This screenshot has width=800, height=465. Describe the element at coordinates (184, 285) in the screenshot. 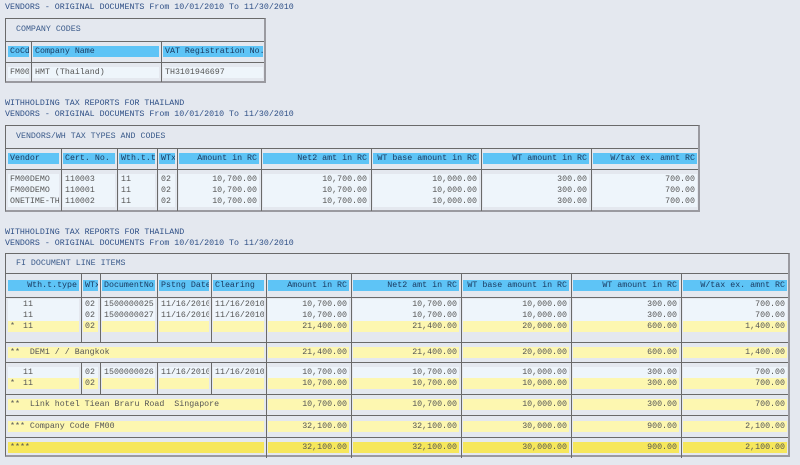

I see `column-header: Pstng Date` at that location.